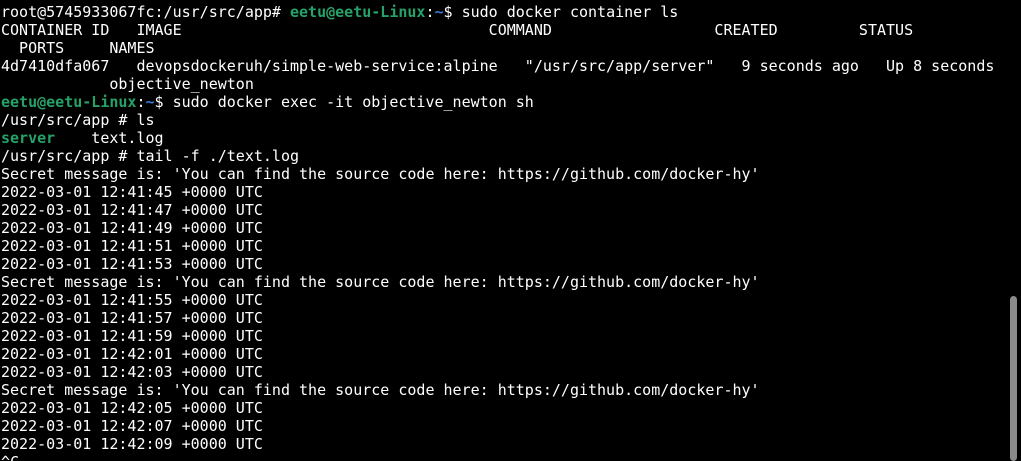 This screenshot has height=461, width=1021. What do you see at coordinates (132, 372) in the screenshot?
I see `log-line: 2022-03-01 12:42:03 +0000 UTC` at bounding box center [132, 372].